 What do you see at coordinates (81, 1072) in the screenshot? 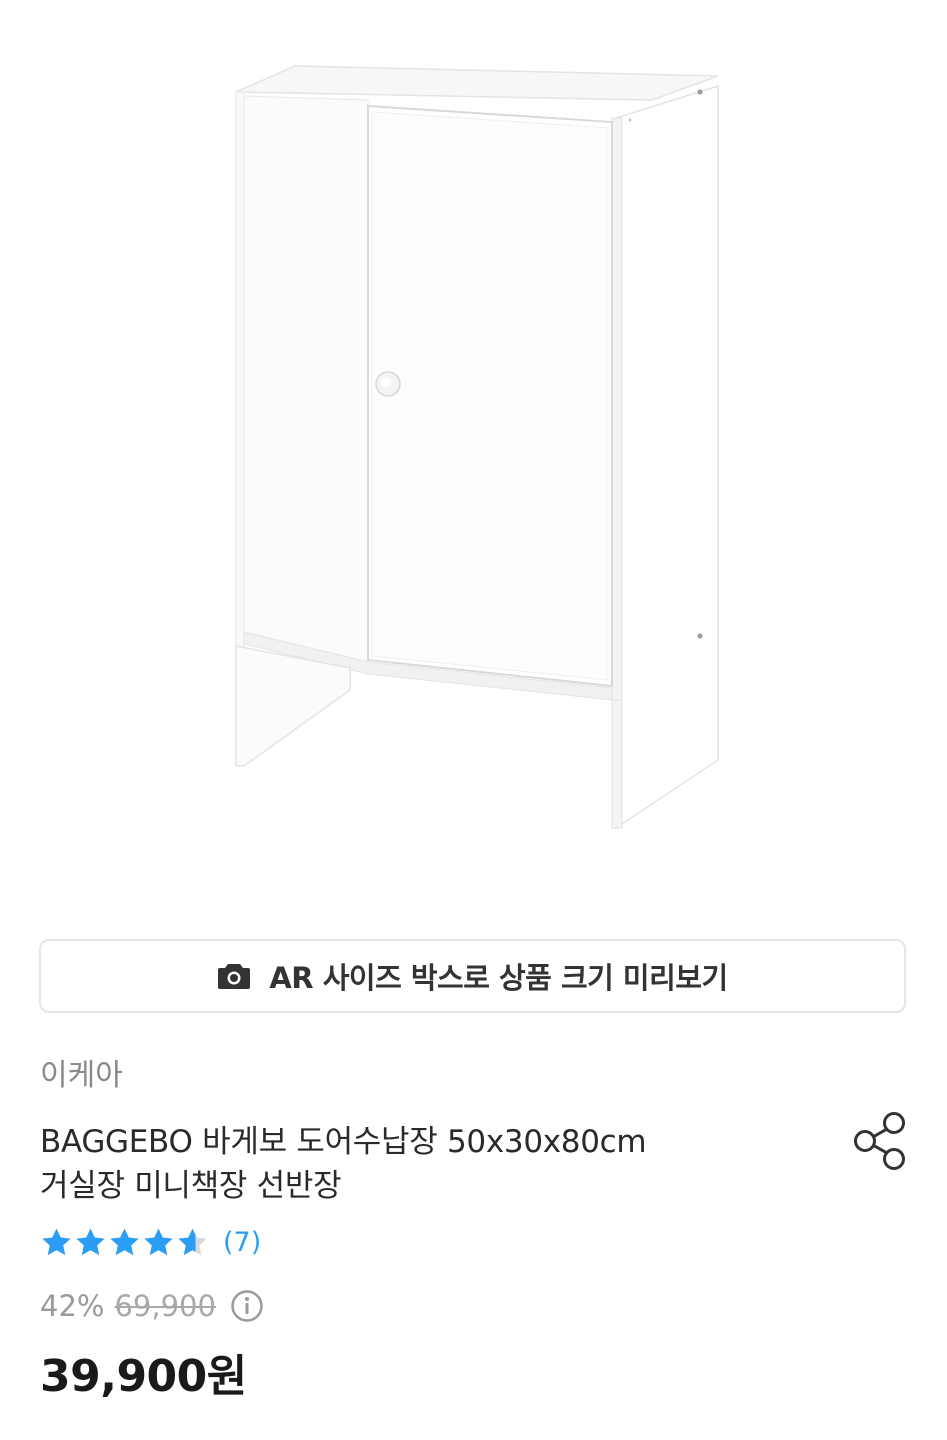
I see `brand-name: 이케아` at bounding box center [81, 1072].